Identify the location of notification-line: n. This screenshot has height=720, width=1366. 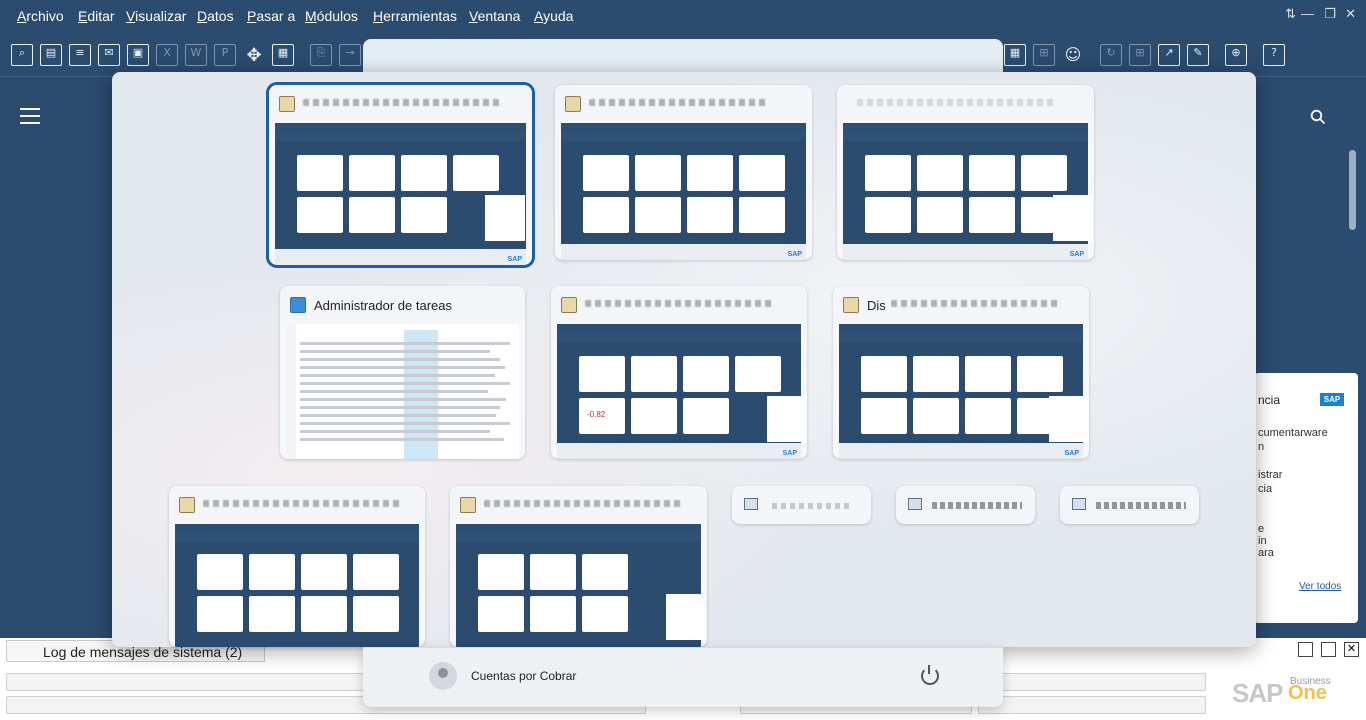
(1261, 447).